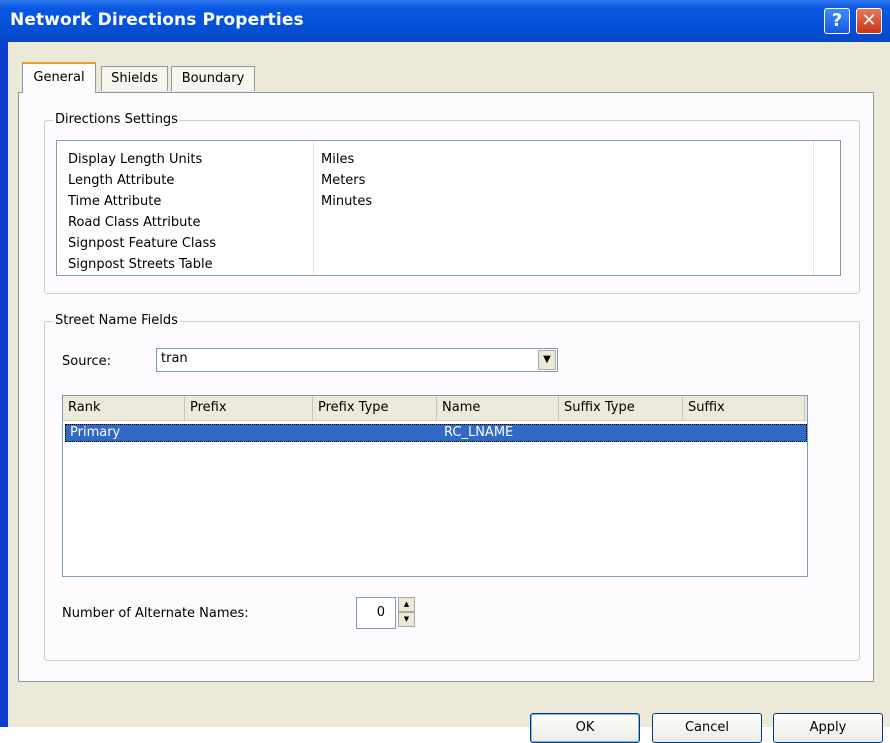 The width and height of the screenshot is (890, 743). What do you see at coordinates (347, 201) in the screenshot?
I see `setting-value: Minutes` at bounding box center [347, 201].